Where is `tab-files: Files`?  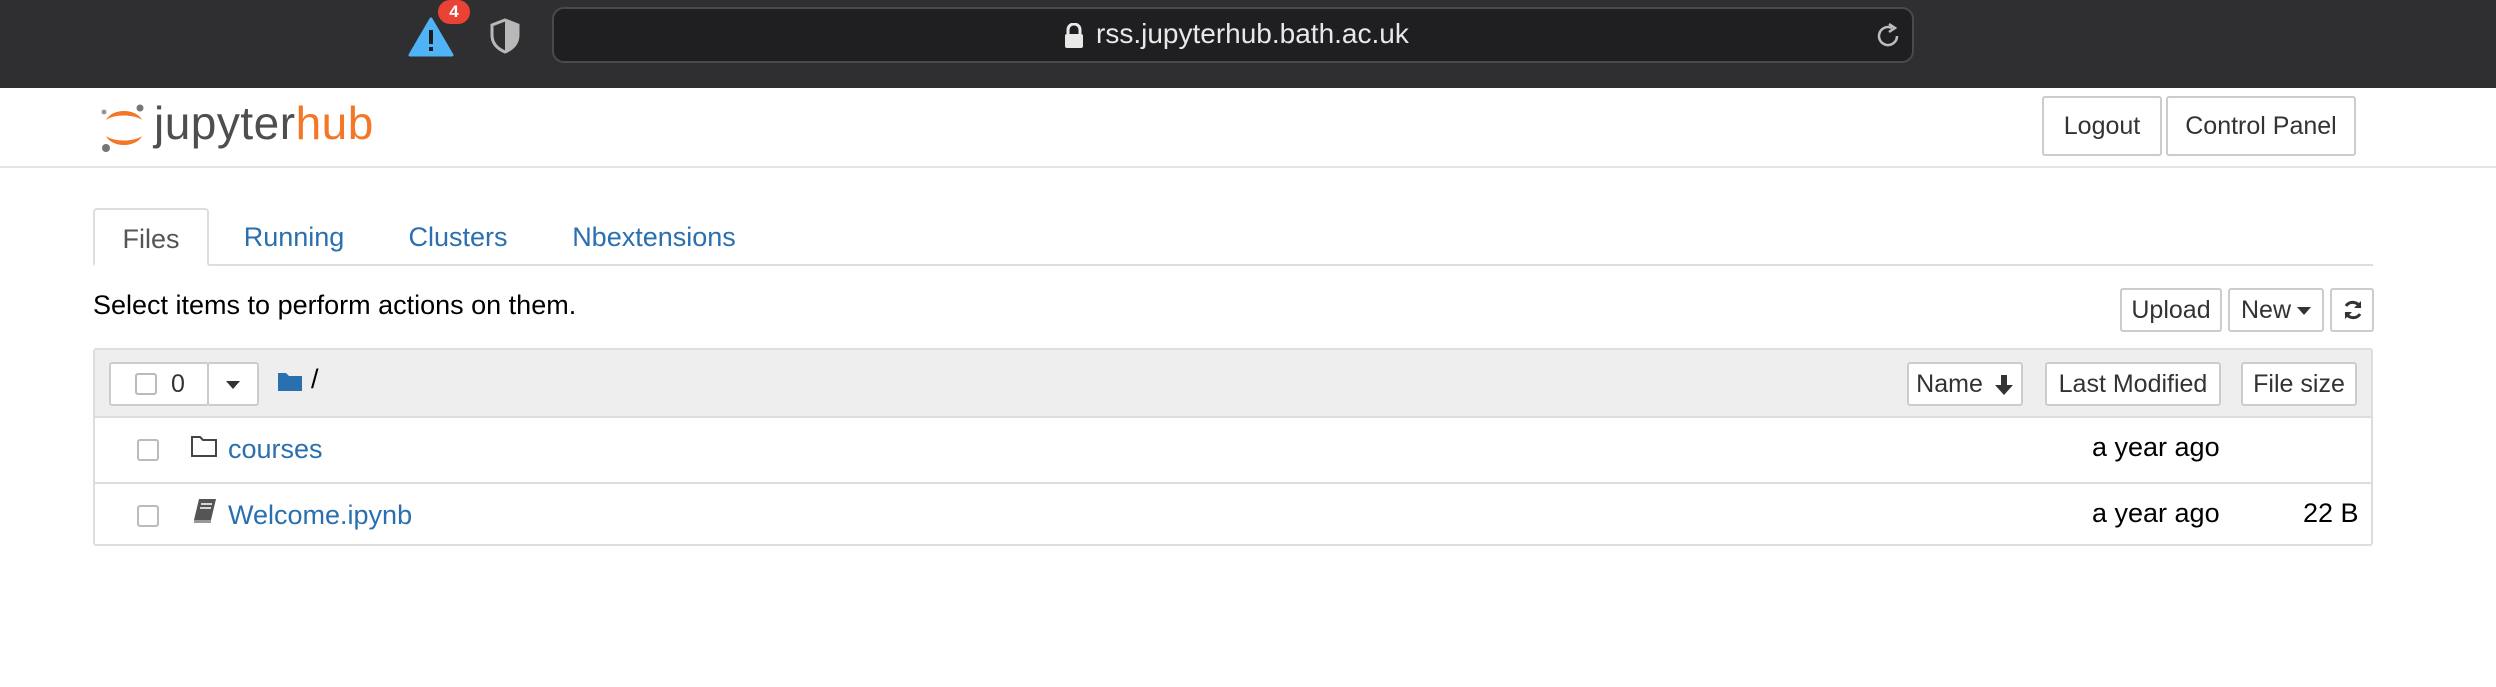
tab-files: Files is located at coordinates (151, 237).